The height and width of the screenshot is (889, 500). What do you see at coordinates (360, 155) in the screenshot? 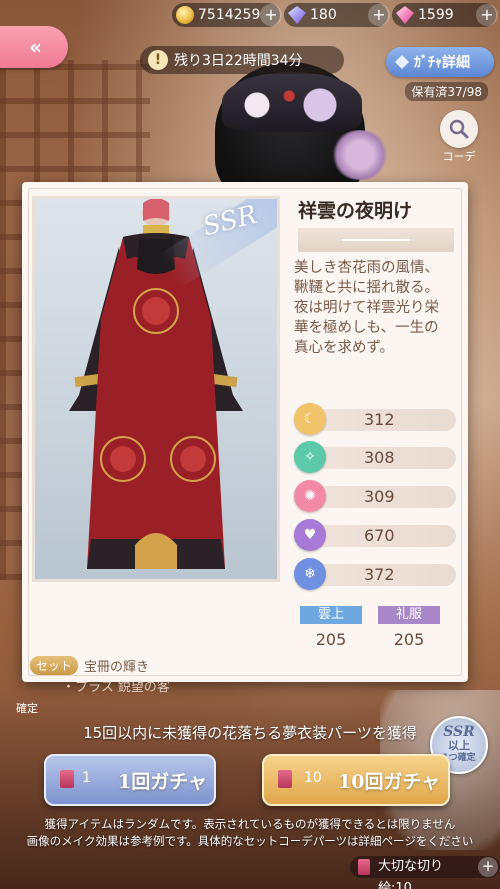
I see `hair-flower` at bounding box center [360, 155].